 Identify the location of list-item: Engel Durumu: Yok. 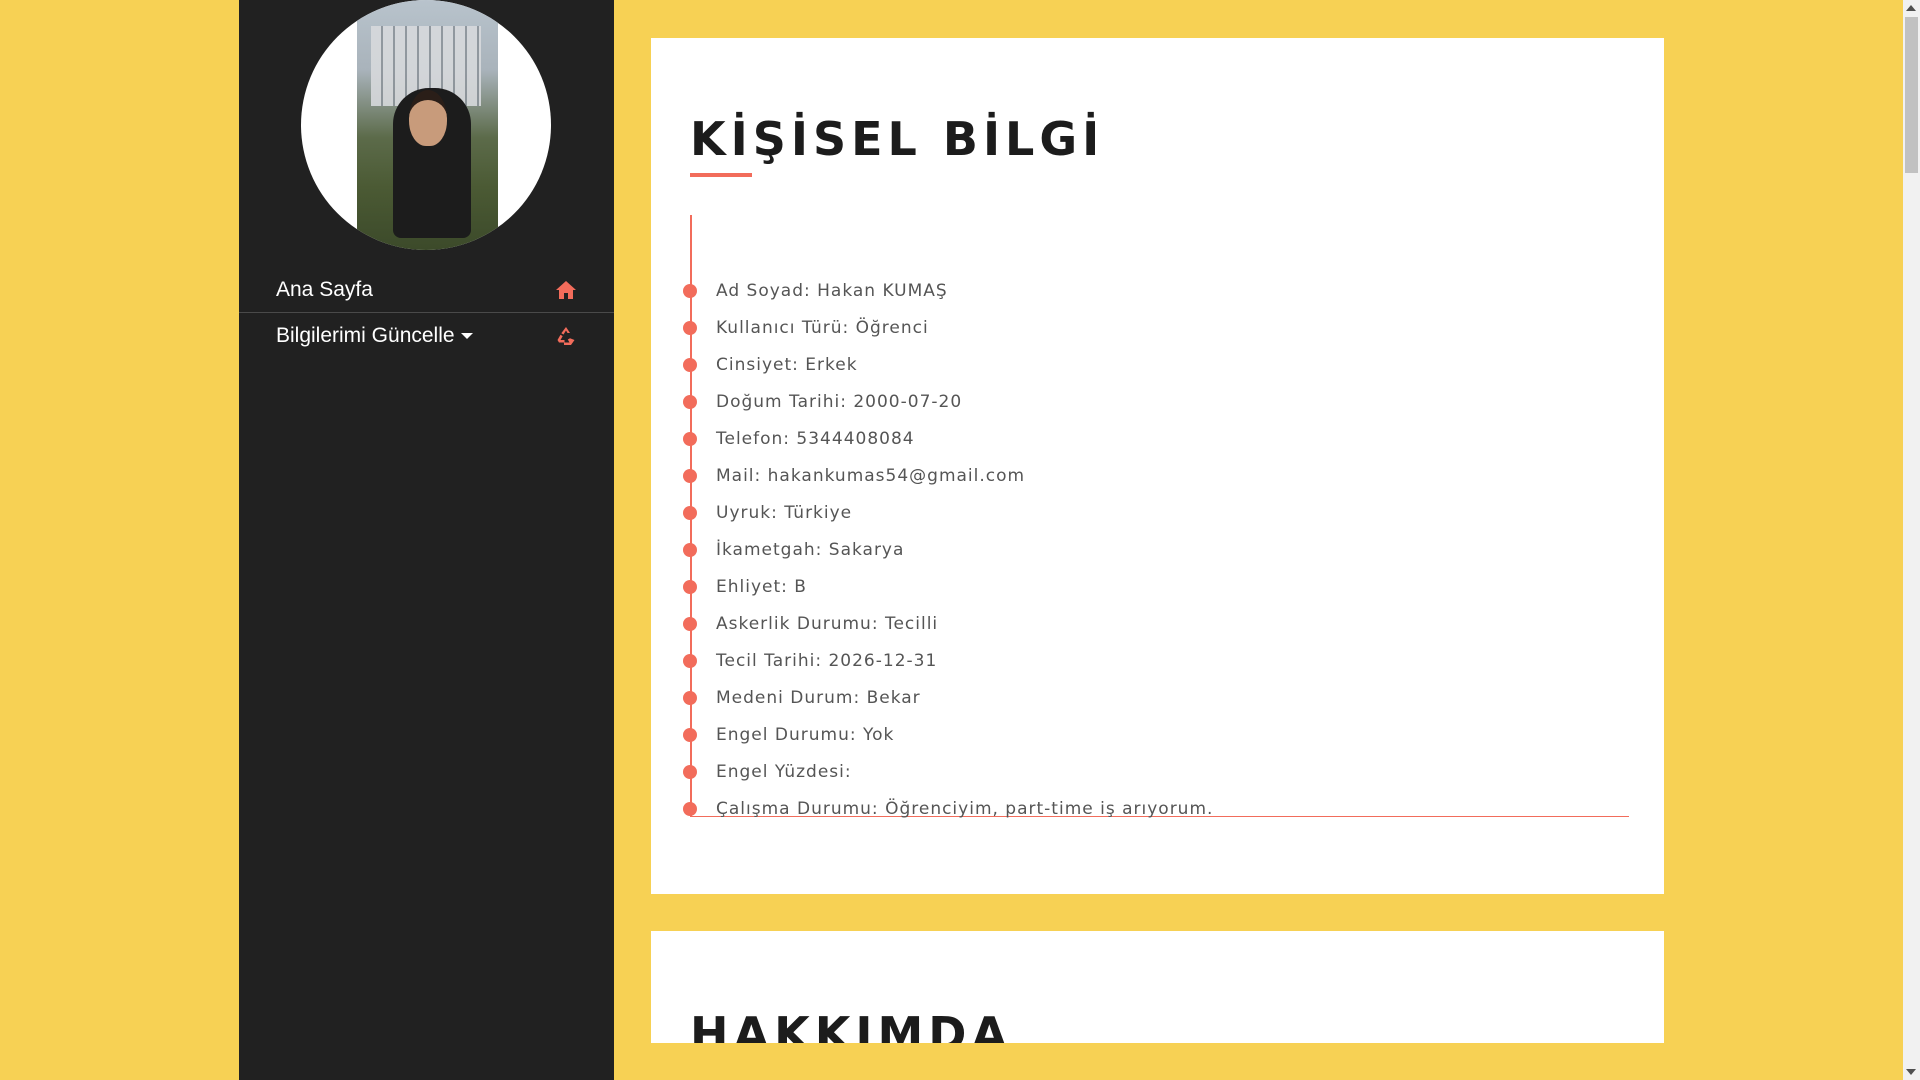
(789, 735).